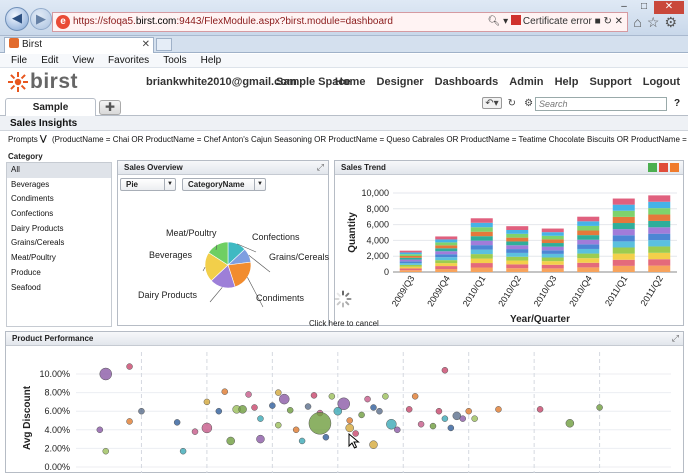  What do you see at coordinates (110, 107) in the screenshot?
I see `add-page-button: ✚` at bounding box center [110, 107].